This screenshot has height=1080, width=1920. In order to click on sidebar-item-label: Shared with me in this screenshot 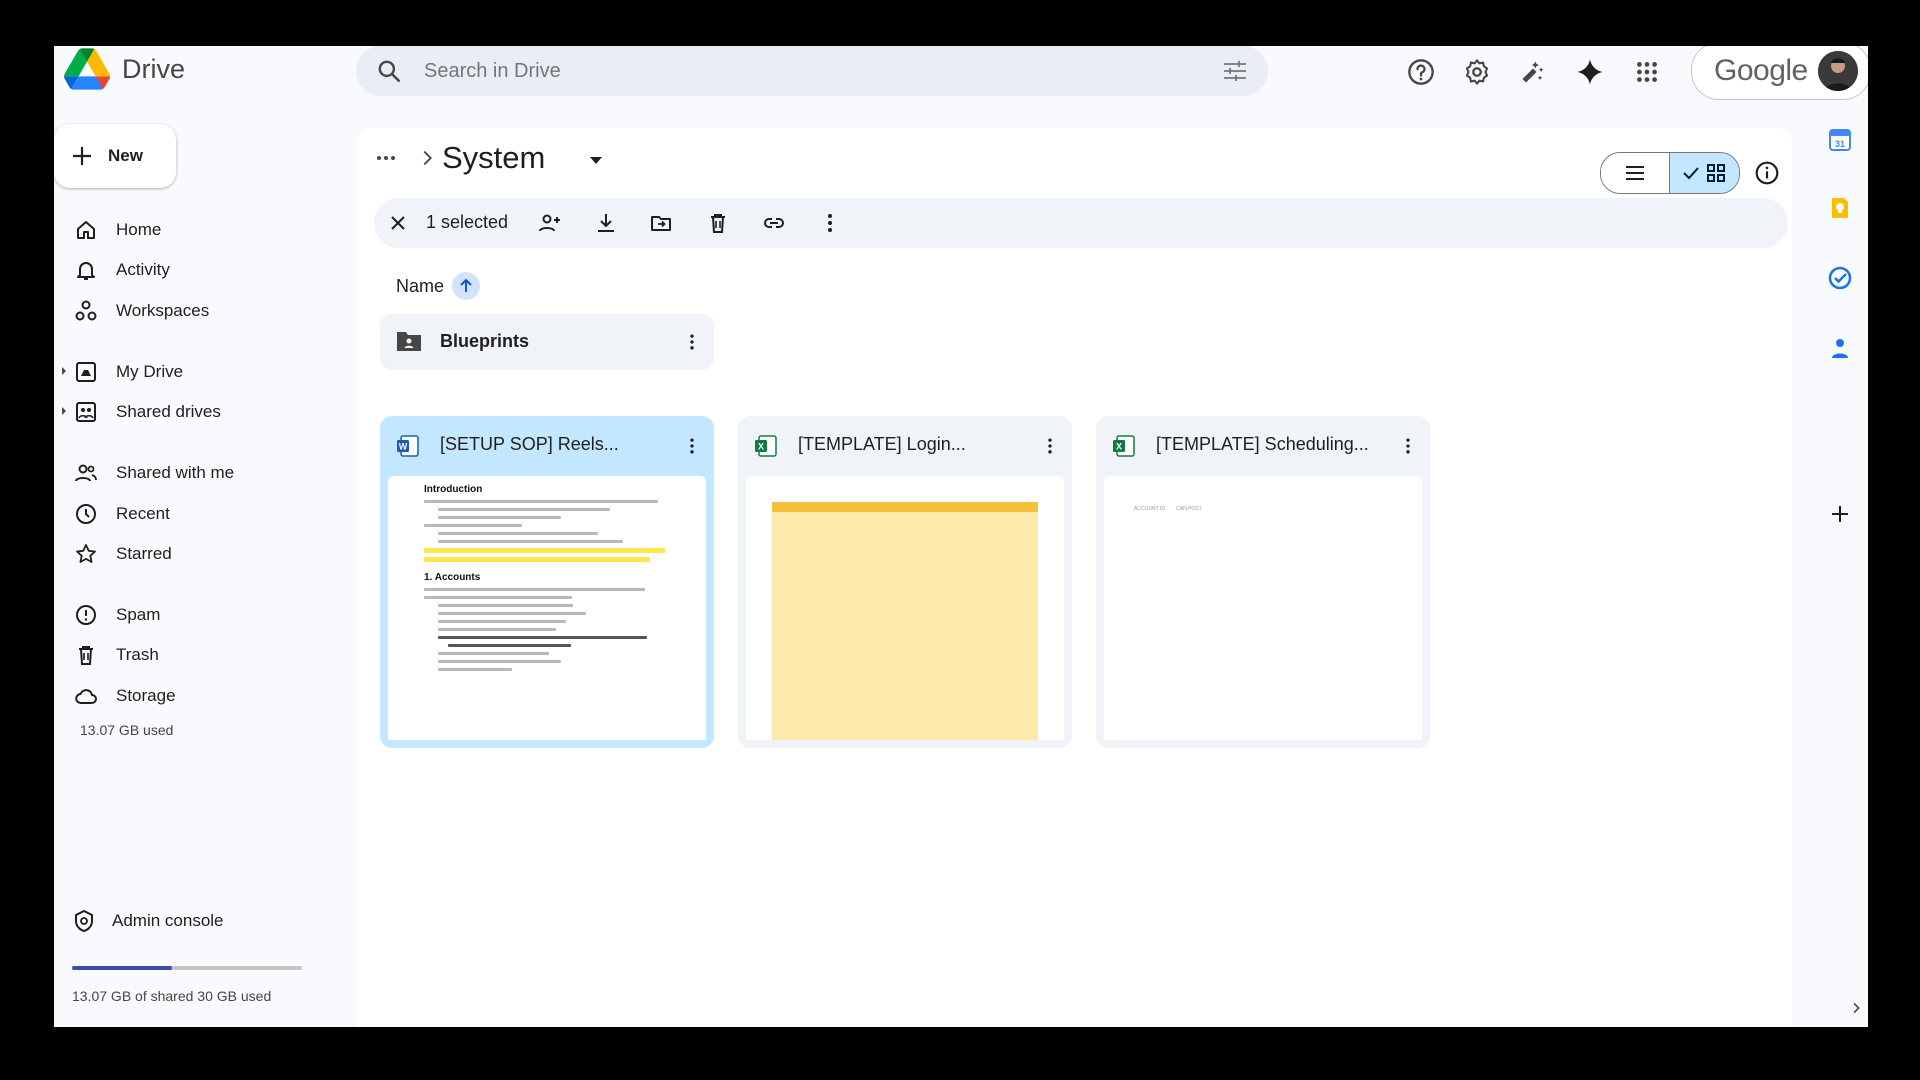, I will do `click(175, 472)`.